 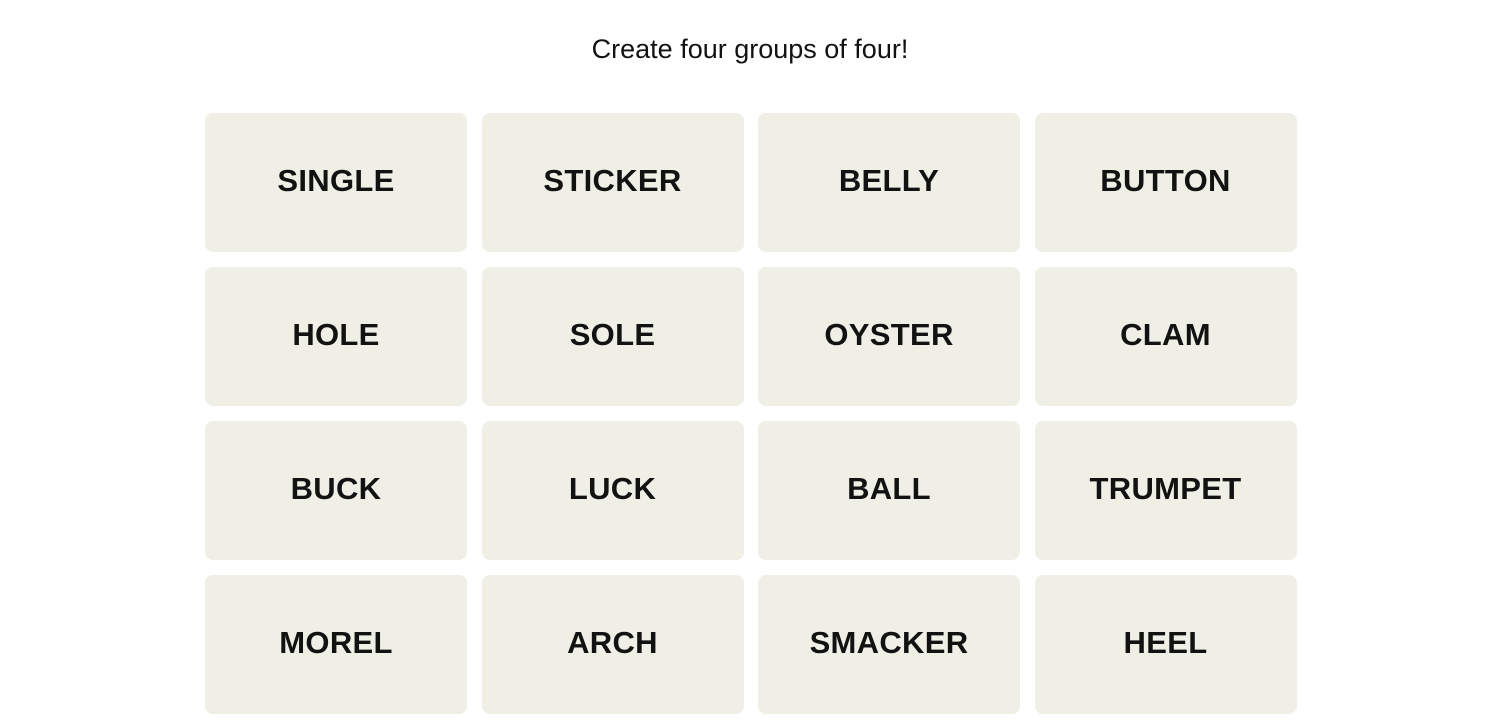 I want to click on word-tile: SINGLE, so click(x=336, y=182).